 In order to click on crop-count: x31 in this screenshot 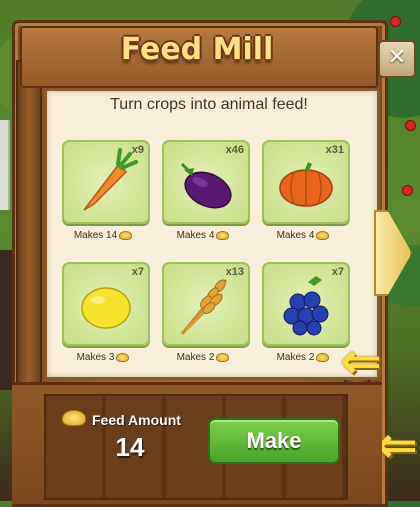, I will do `click(334, 150)`.